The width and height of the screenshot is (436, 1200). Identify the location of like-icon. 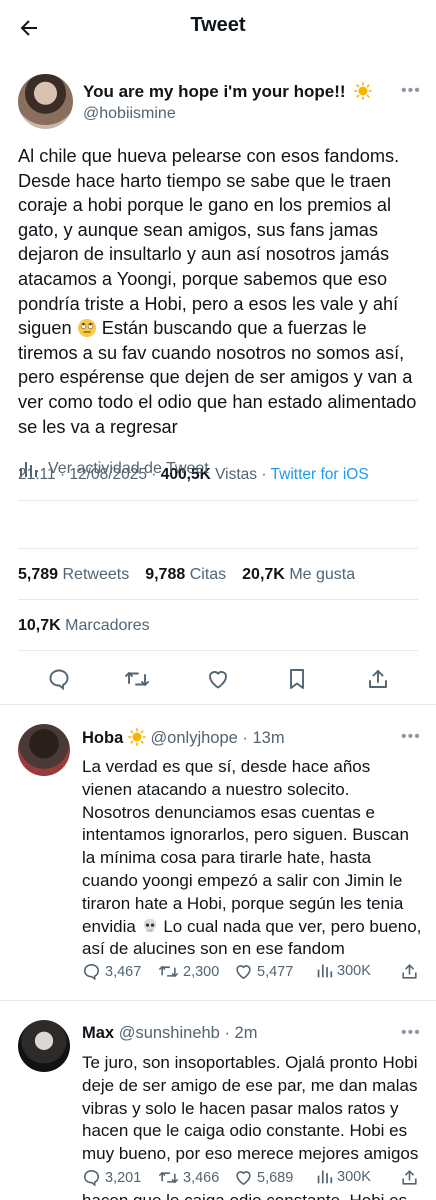
(218, 679).